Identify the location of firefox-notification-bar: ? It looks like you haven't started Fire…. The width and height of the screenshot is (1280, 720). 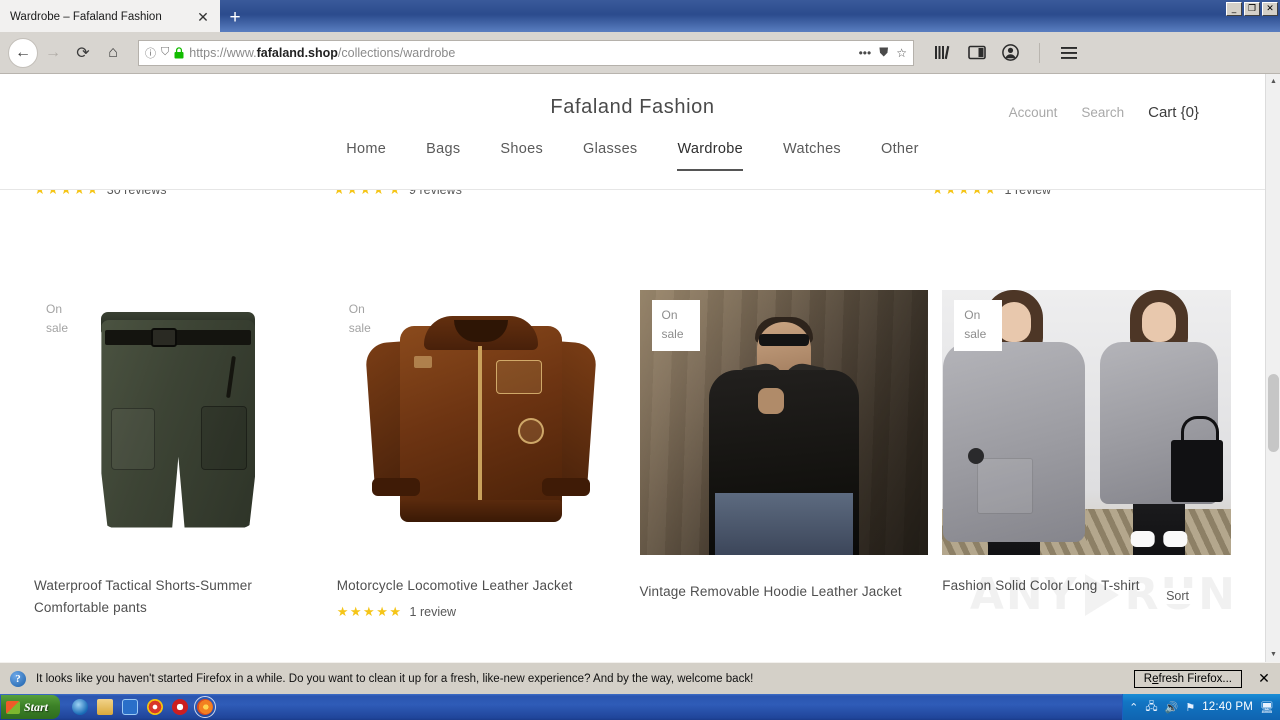
(640, 678).